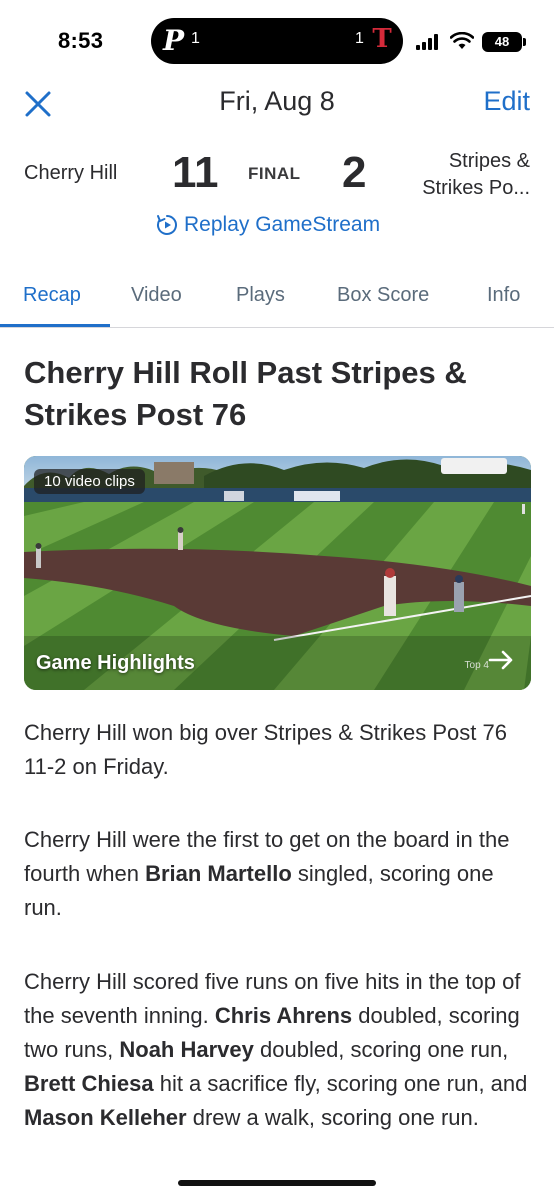 The height and width of the screenshot is (1200, 554). Describe the element at coordinates (283, 1015) in the screenshot. I see `player-name: Chris Ahrens` at that location.